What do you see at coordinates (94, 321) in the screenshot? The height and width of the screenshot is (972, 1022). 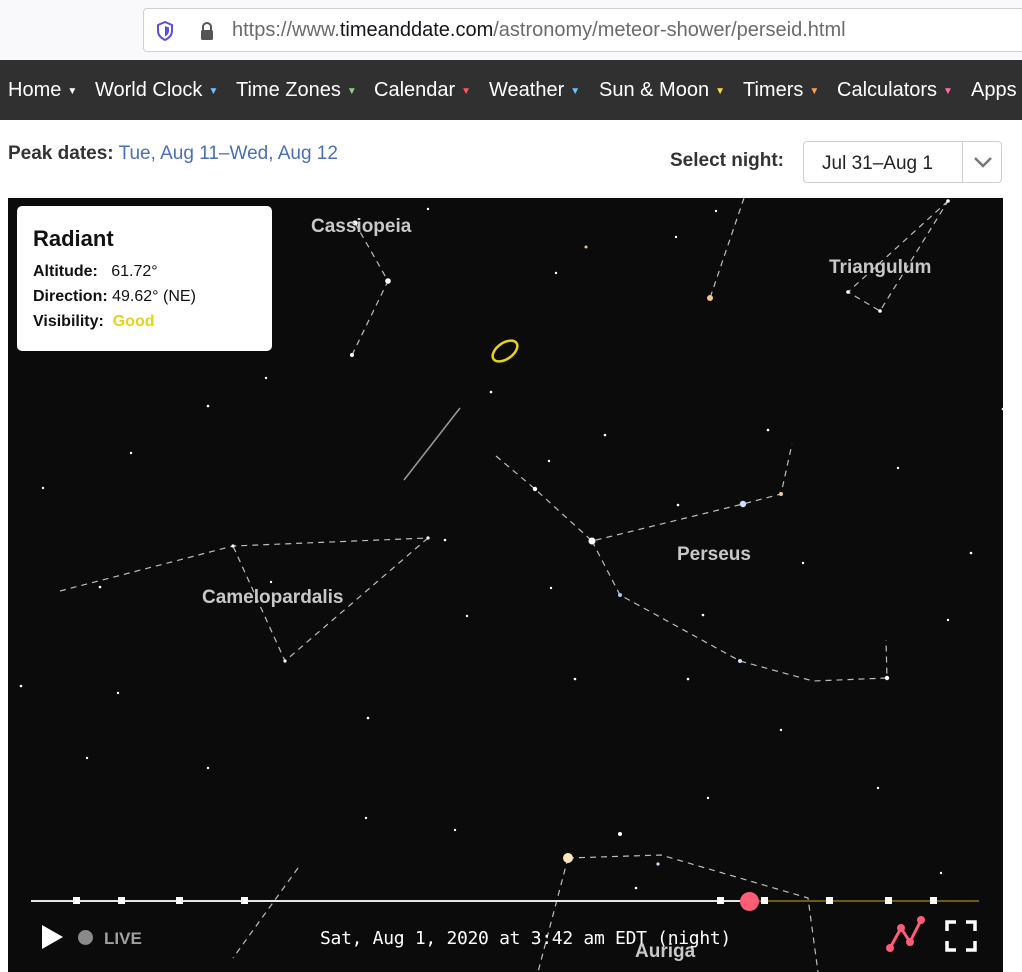 I see `visibility-row: Visibility: Good` at bounding box center [94, 321].